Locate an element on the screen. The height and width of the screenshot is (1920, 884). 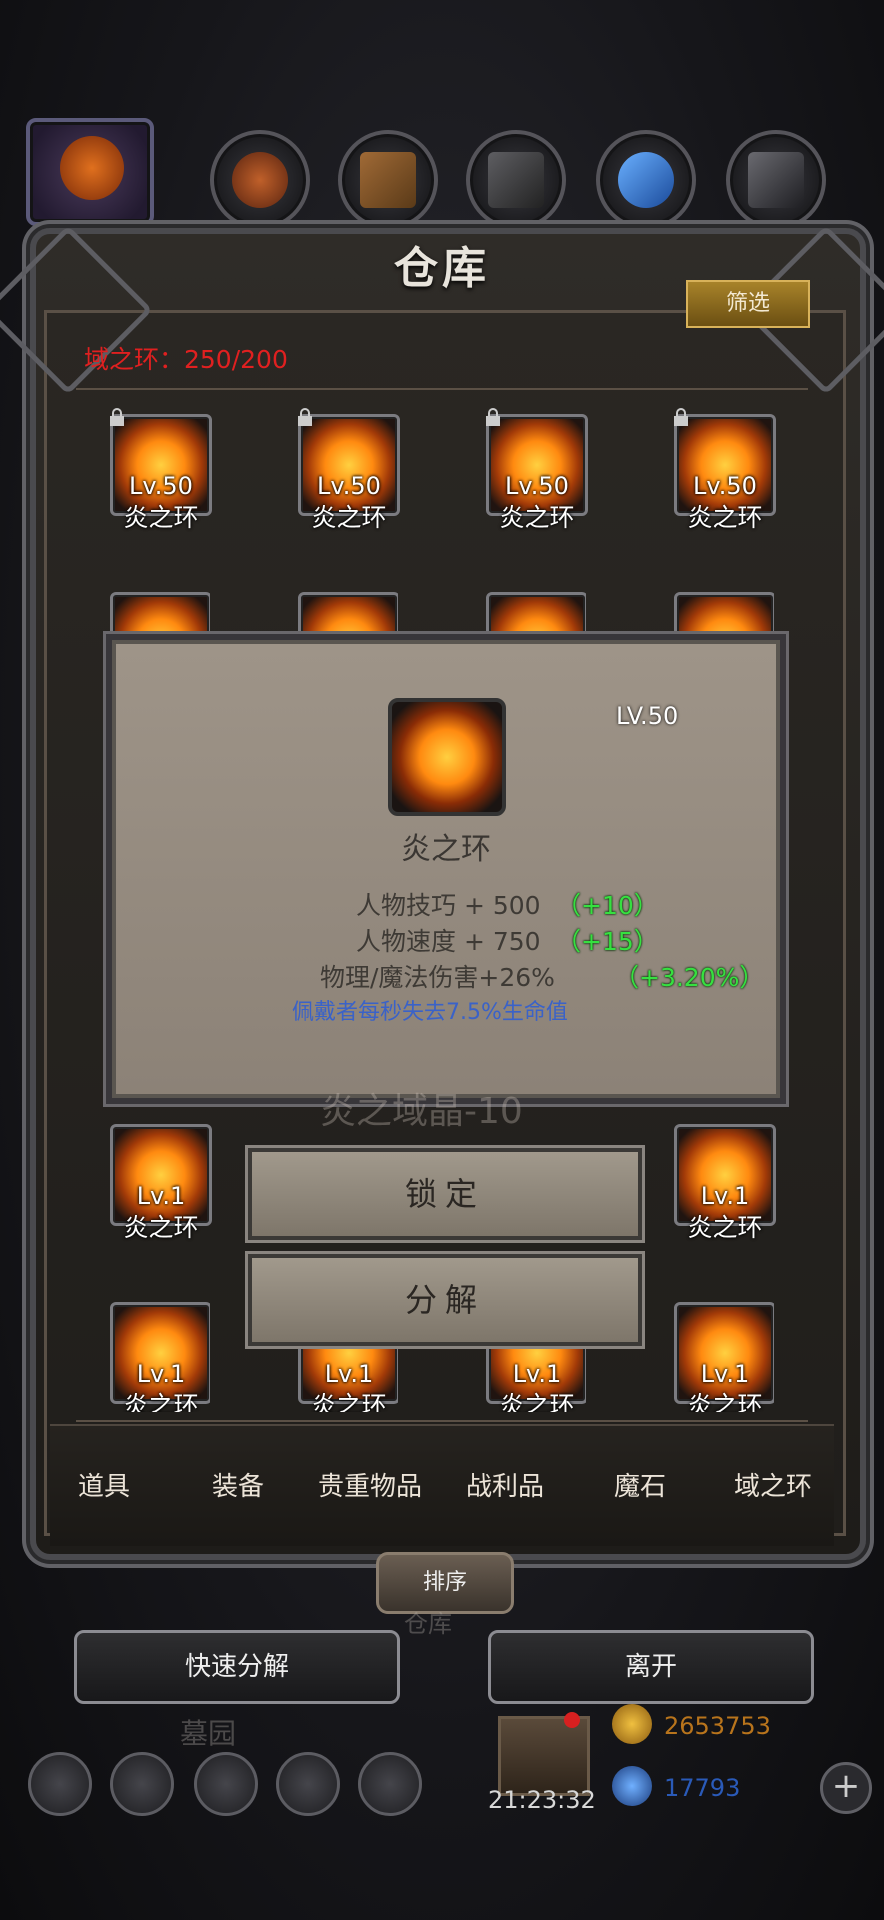
category-tab-pumpkin is located at coordinates (90, 172).